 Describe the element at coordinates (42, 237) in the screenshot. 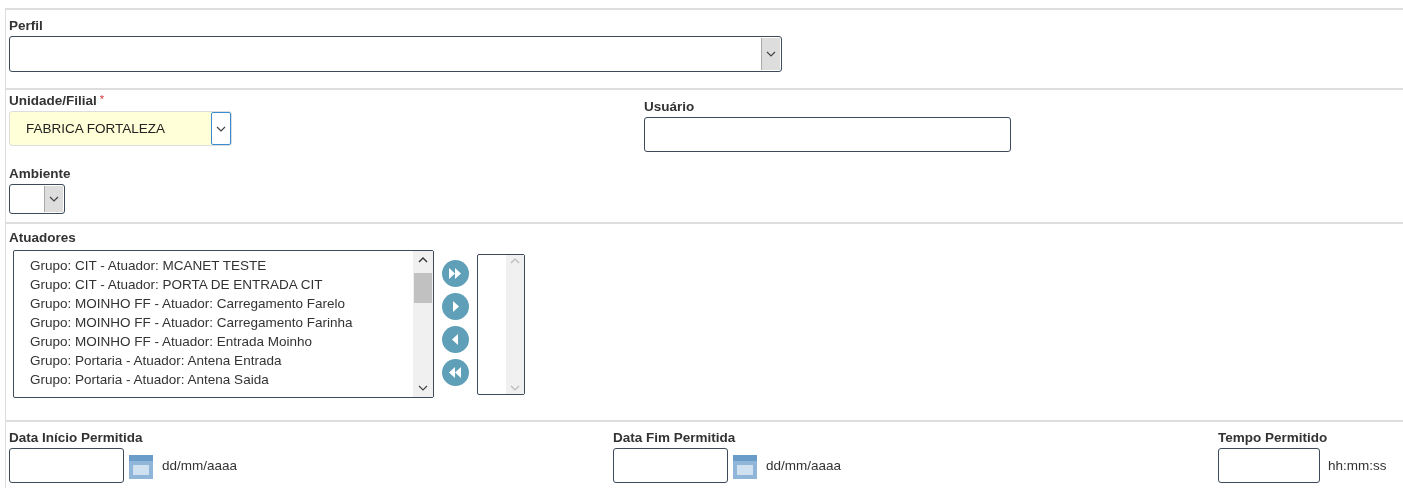

I see `field-label: Atuadores` at that location.